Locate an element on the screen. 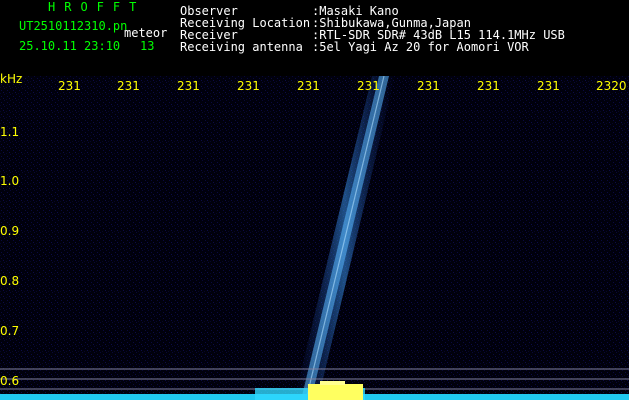 The height and width of the screenshot is (400, 629). y-tick-label: 0.7 is located at coordinates (10, 331).